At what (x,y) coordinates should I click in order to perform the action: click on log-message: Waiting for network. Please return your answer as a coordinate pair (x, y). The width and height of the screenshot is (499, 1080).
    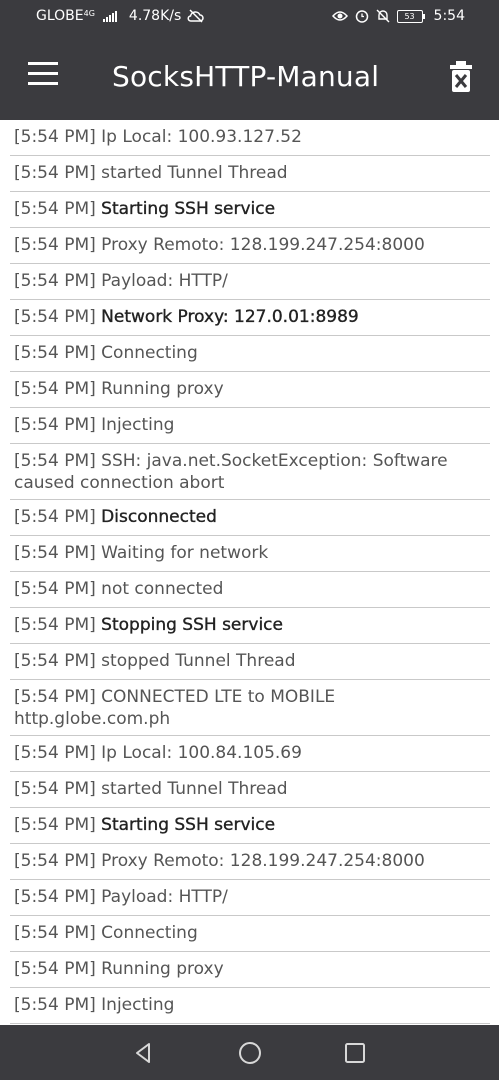
    Looking at the image, I should click on (185, 553).